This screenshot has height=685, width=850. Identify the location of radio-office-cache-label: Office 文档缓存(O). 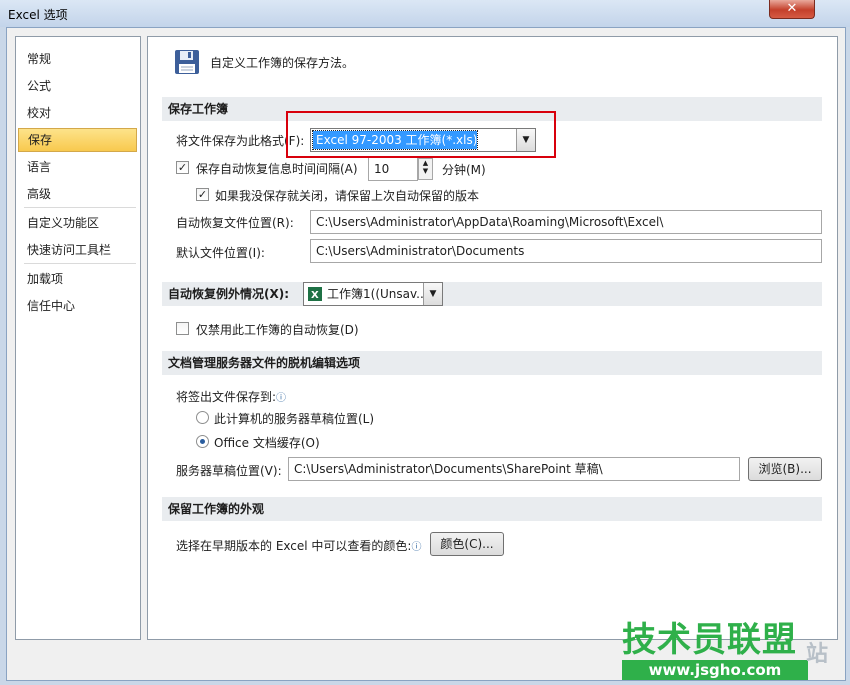
(267, 443).